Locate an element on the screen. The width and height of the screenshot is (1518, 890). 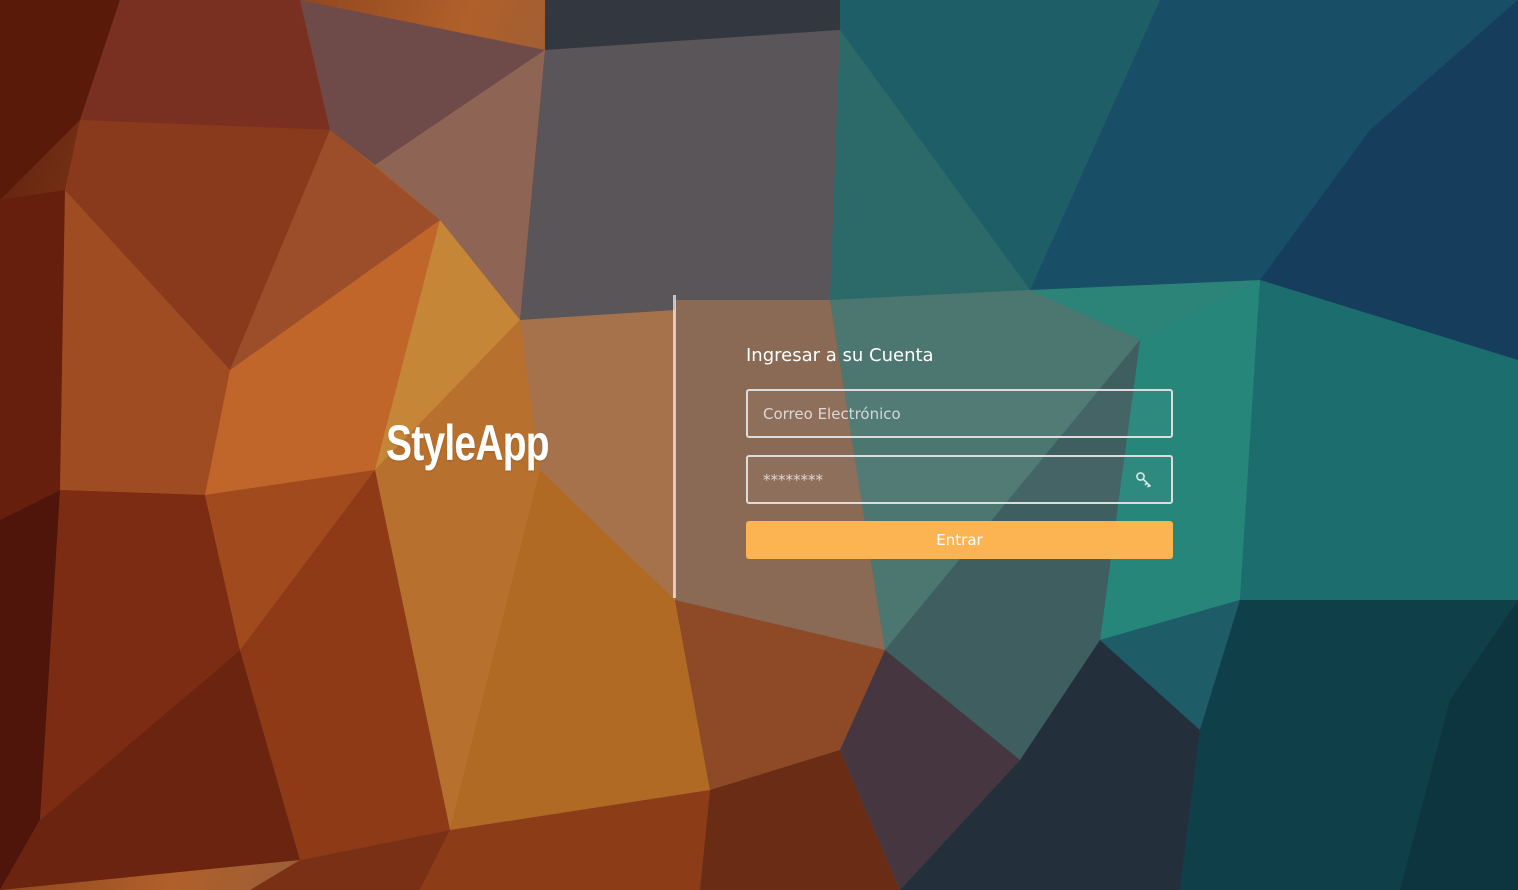
password-field-wrapper is located at coordinates (959, 479).